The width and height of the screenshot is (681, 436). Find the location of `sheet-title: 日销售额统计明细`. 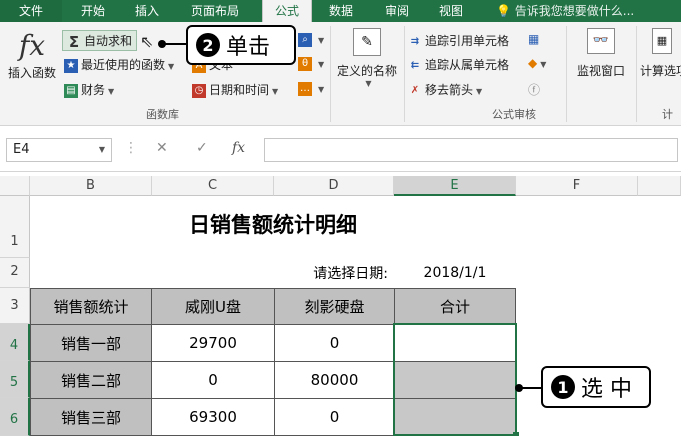

sheet-title: 日销售额统计明细 is located at coordinates (273, 224).